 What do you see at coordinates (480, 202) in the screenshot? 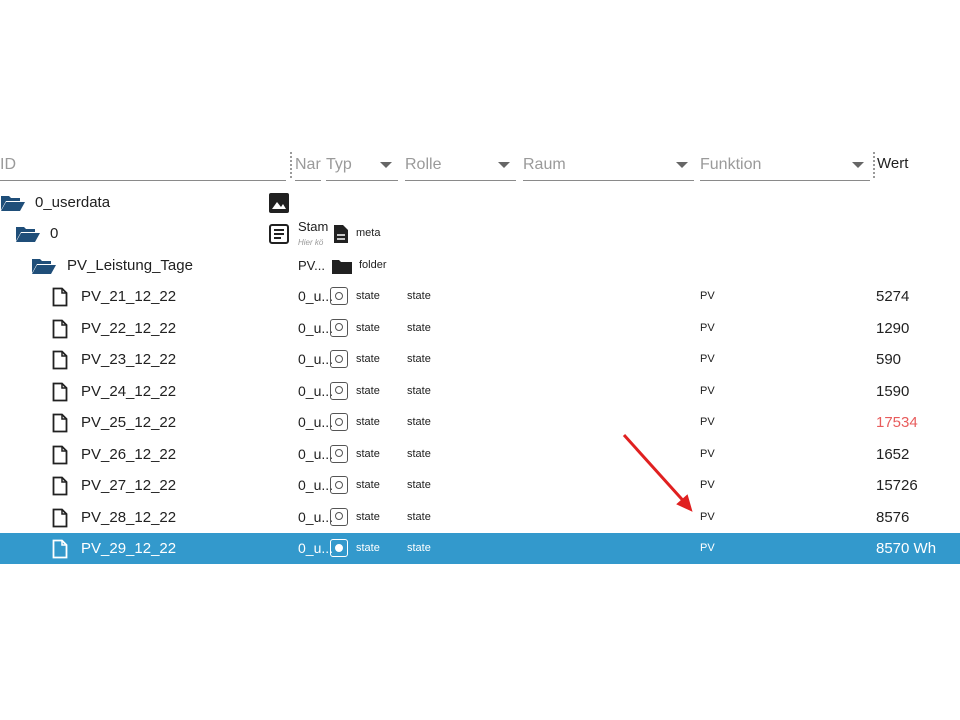
I see `tree-row-root: 0_userdata` at bounding box center [480, 202].